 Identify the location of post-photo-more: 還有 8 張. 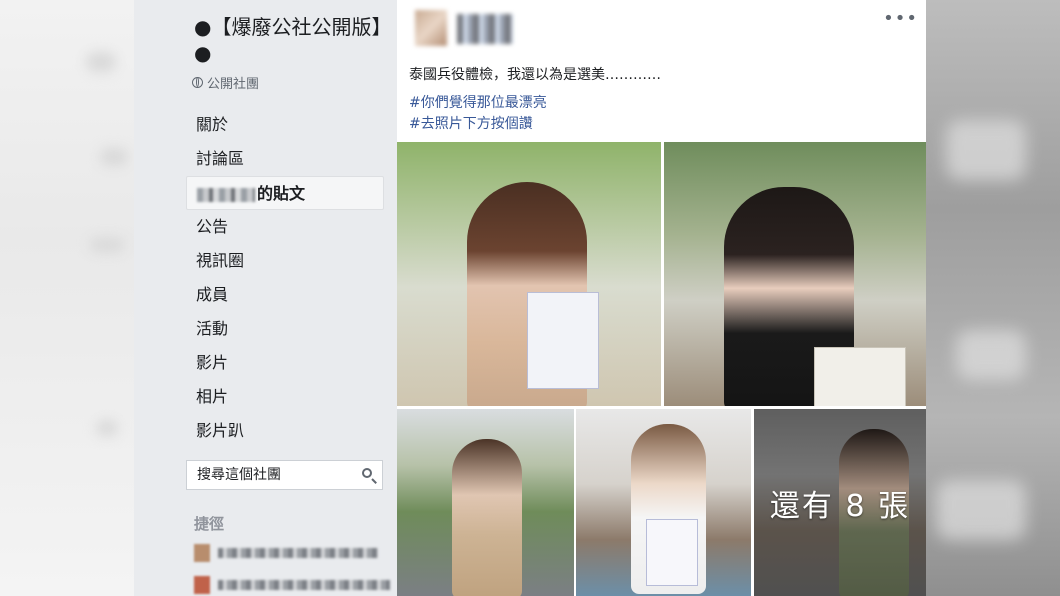
(840, 502).